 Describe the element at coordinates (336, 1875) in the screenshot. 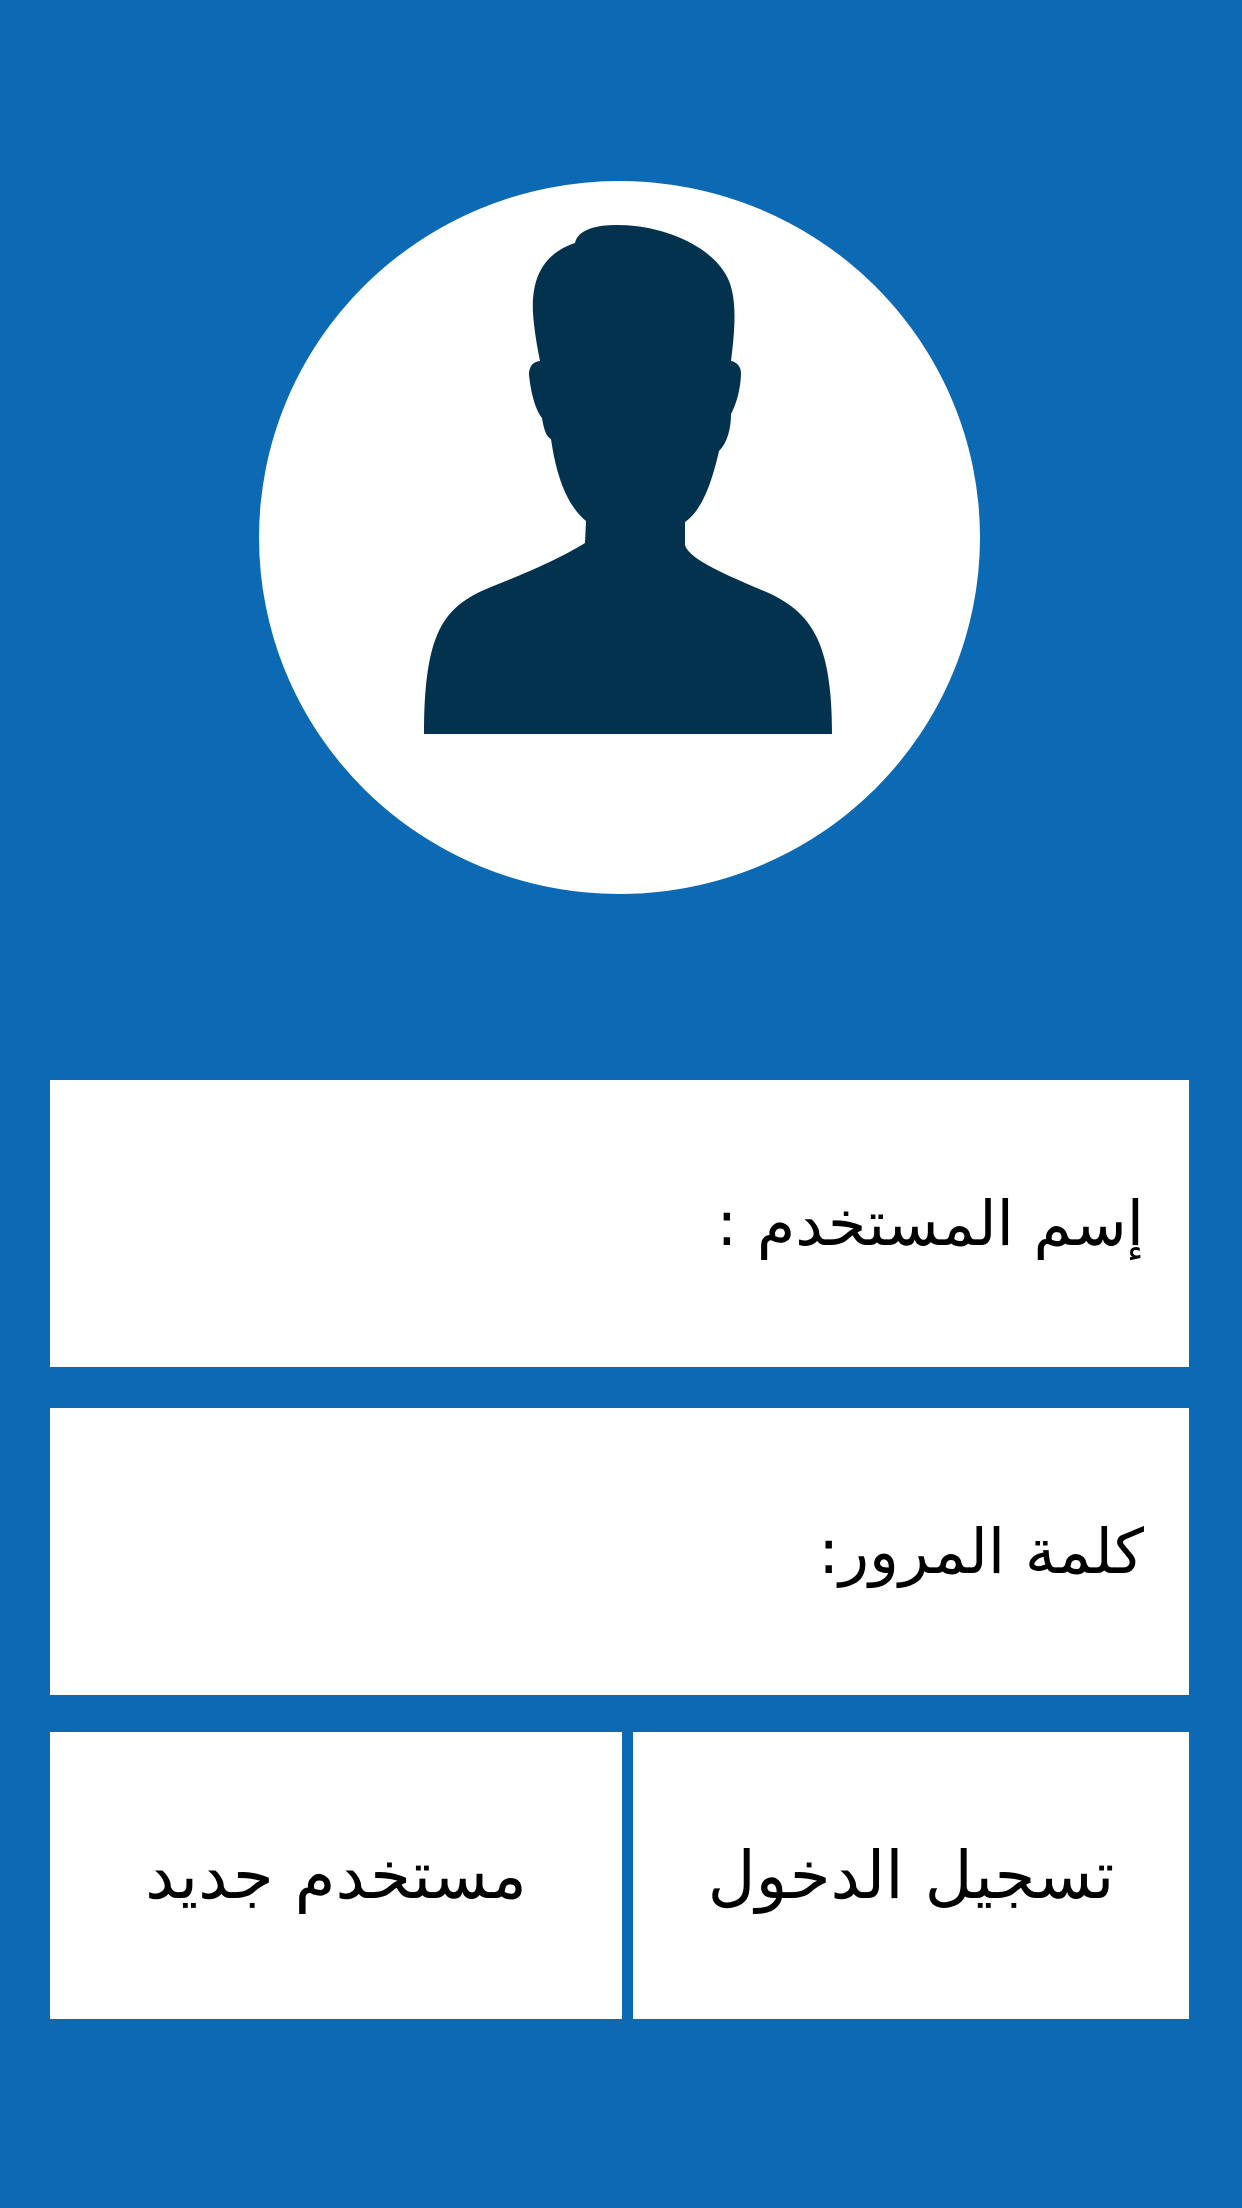

I see `new-user-button: مستخدم جديد` at that location.